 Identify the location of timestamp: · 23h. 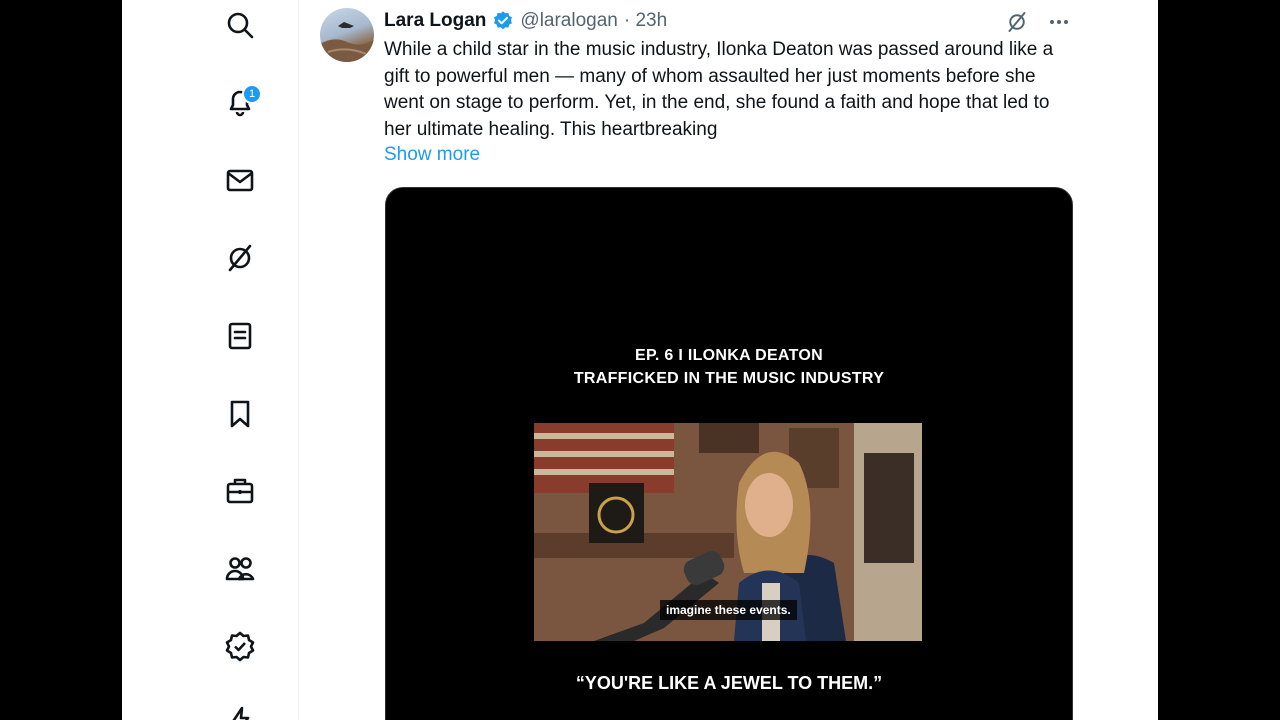
(645, 21).